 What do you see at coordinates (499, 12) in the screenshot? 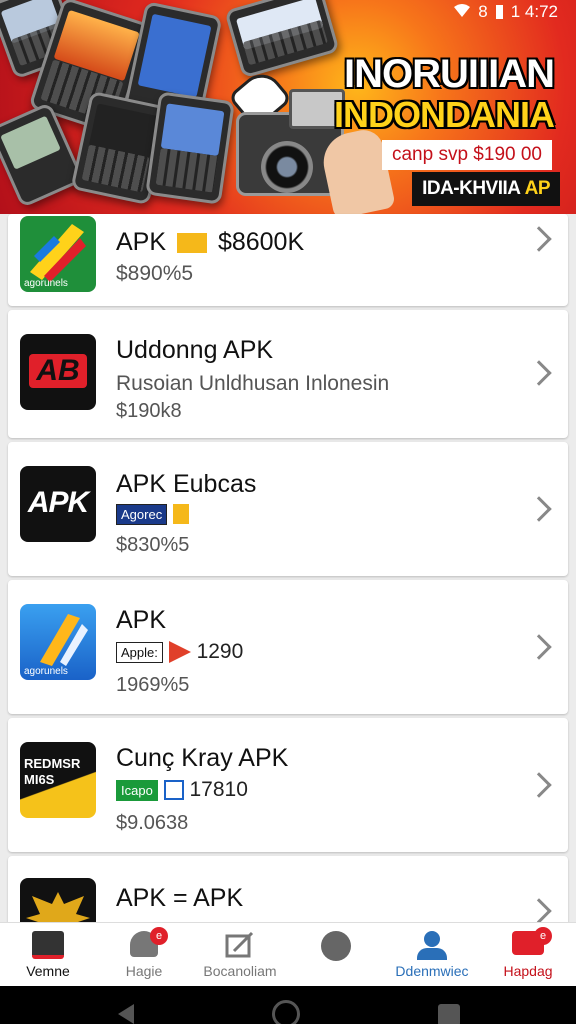
I see `battery-icon` at bounding box center [499, 12].